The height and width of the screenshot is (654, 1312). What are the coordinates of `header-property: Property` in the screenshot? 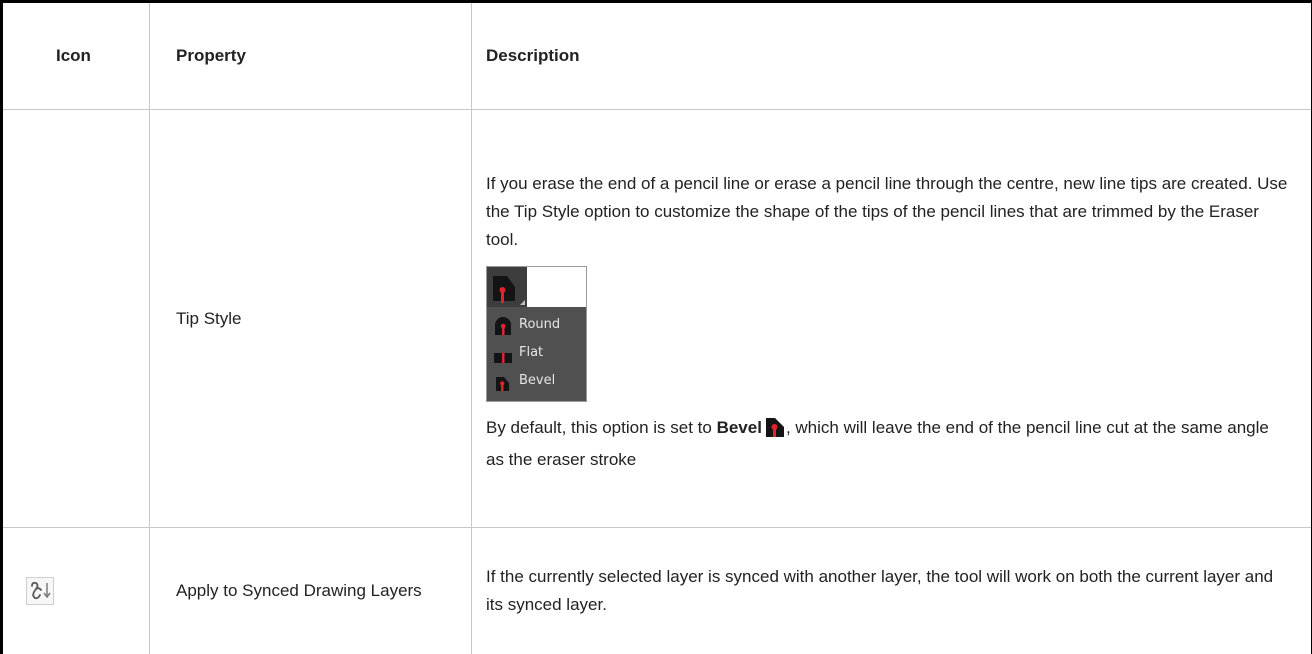 It's located at (311, 56).